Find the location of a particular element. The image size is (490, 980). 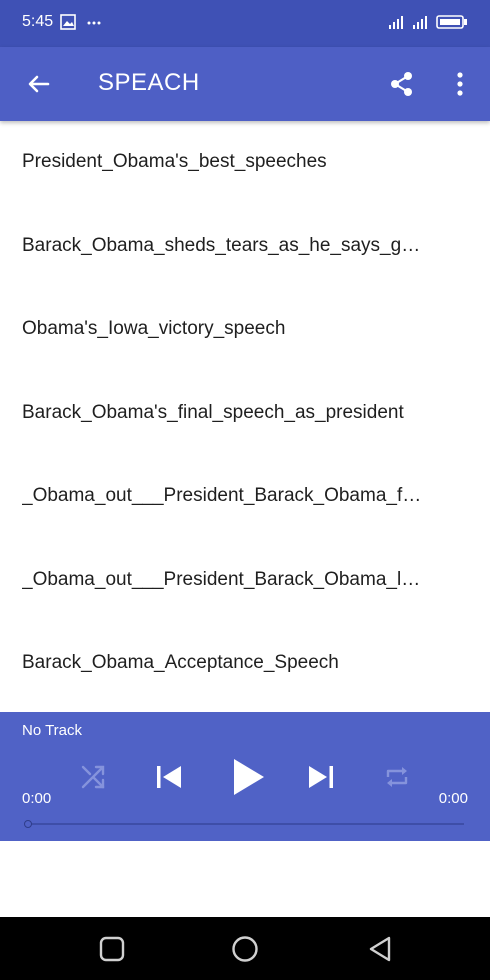

list-item-label: Barack_Obama's_final_speech_as_president is located at coordinates (213, 412).